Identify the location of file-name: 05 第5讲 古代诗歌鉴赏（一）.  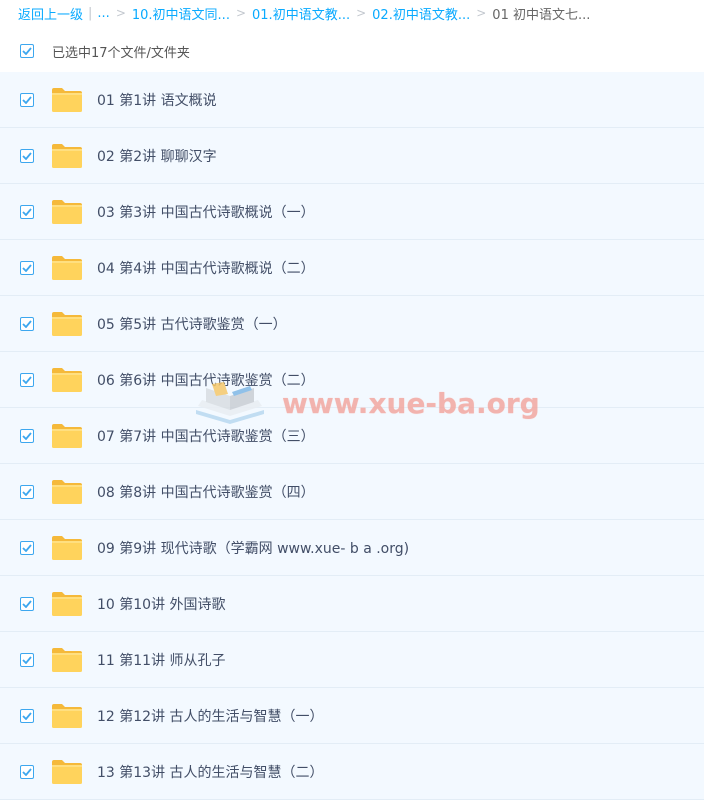
(192, 324).